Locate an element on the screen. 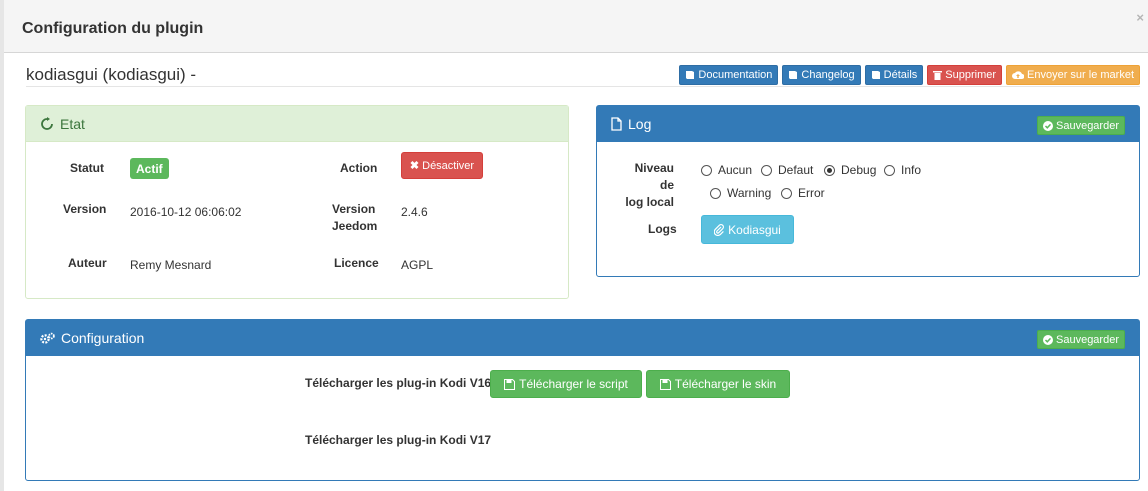 The image size is (1148, 491). config-save-button: Sauvegarder is located at coordinates (1081, 339).